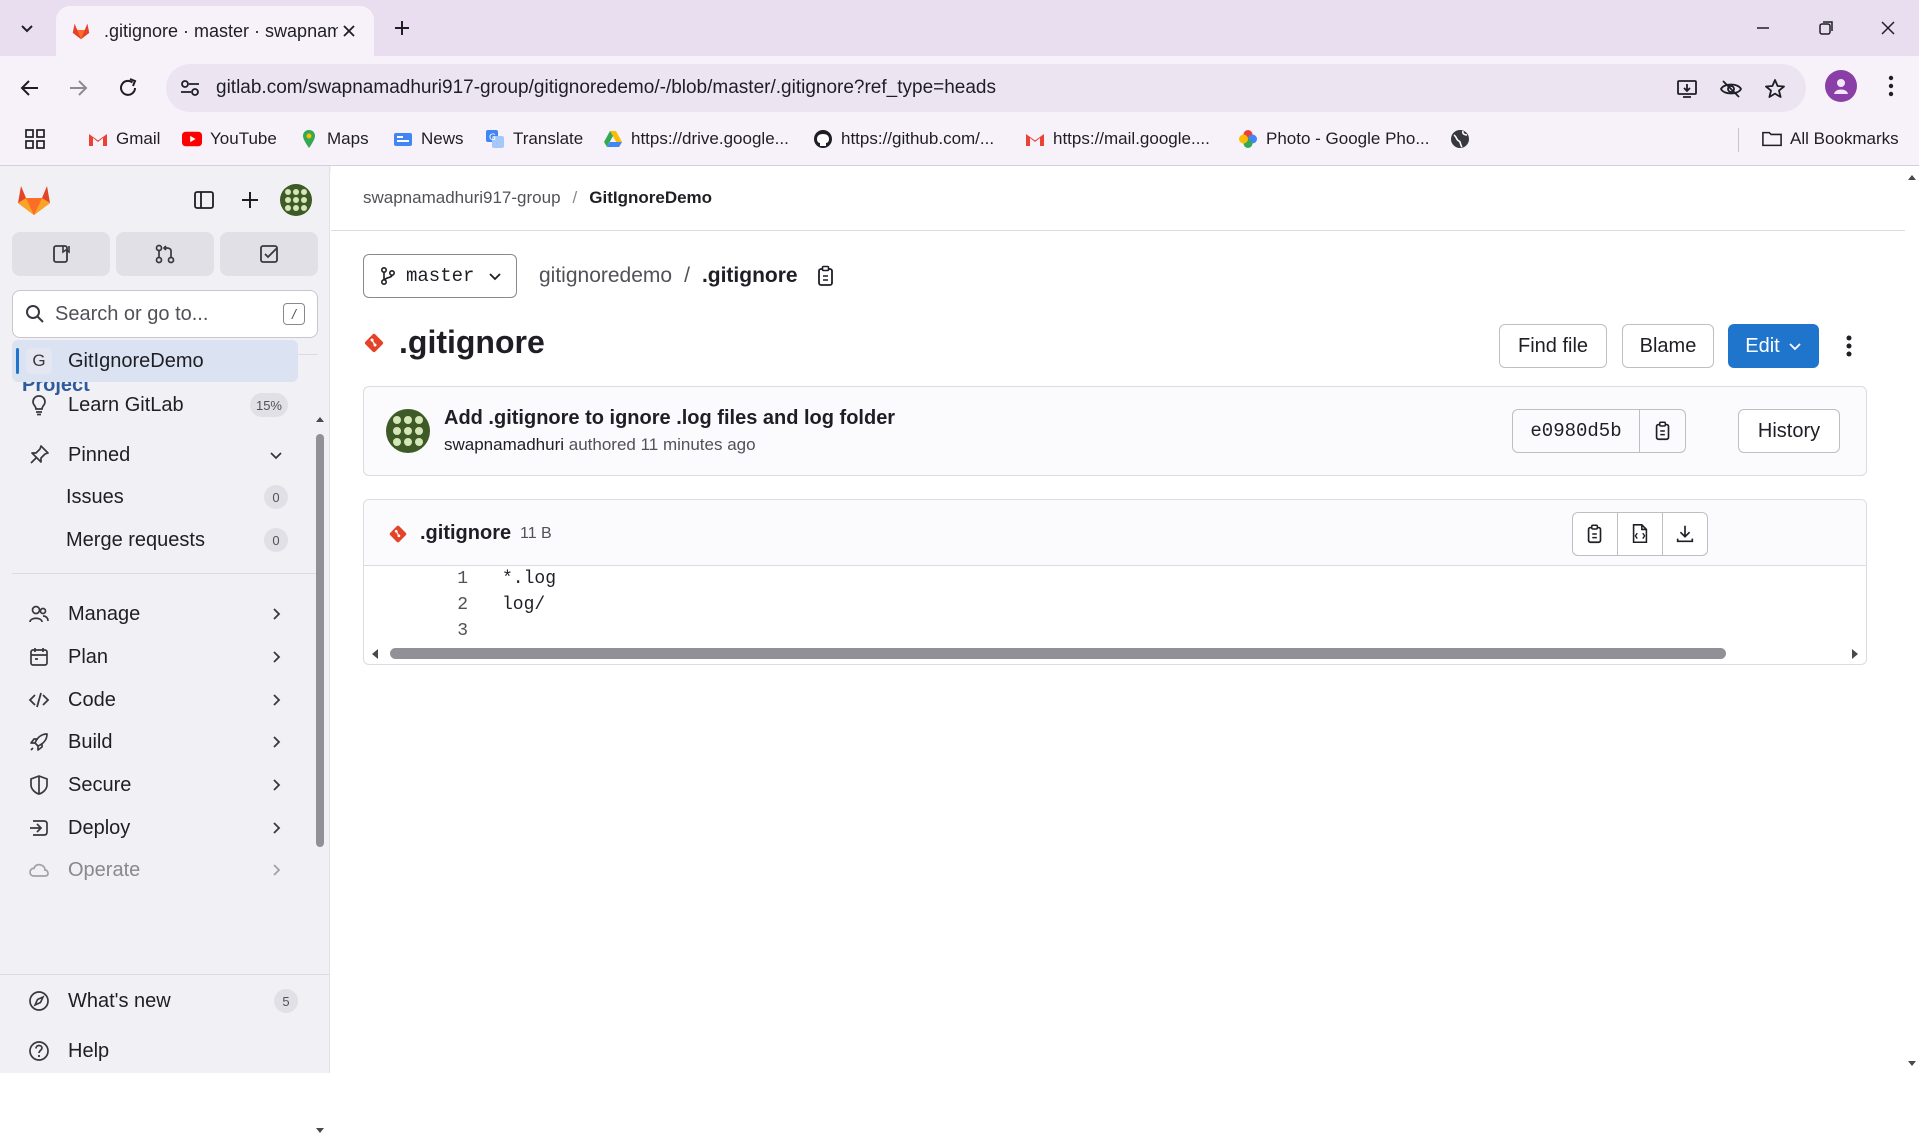 Image resolution: width=1919 pixels, height=1144 pixels. Describe the element at coordinates (155, 540) in the screenshot. I see `sidebar-item-merge-requests: Merge requests 0` at that location.